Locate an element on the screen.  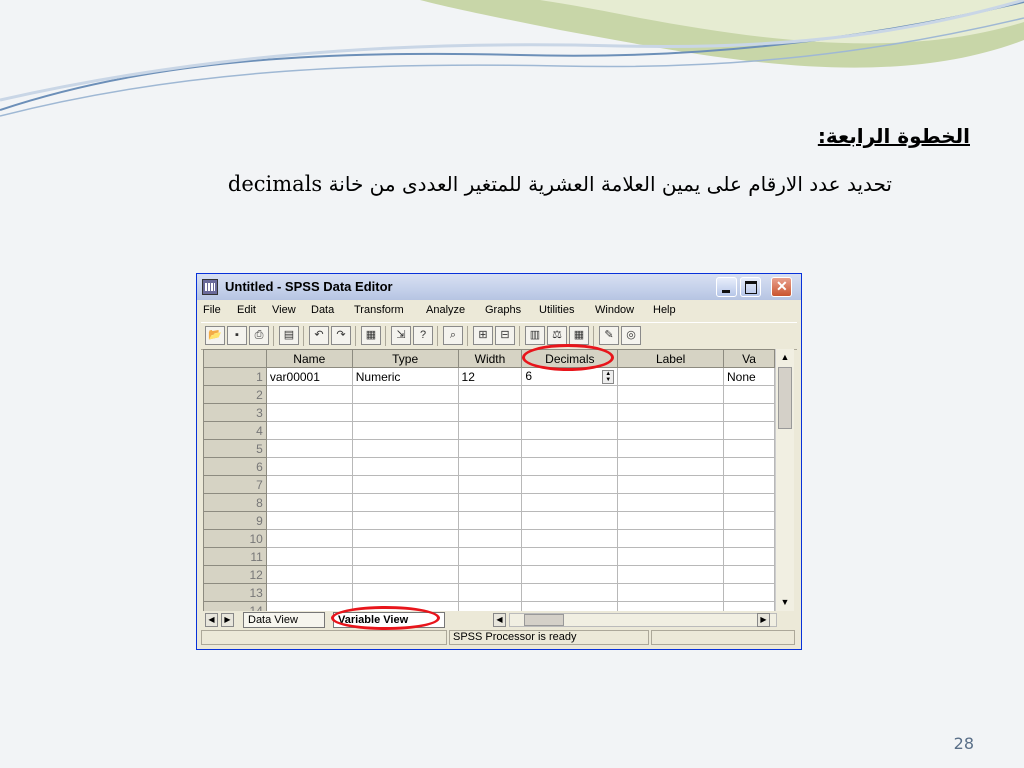
tab-scroll-left-icon: ◀ is located at coordinates (211, 620).